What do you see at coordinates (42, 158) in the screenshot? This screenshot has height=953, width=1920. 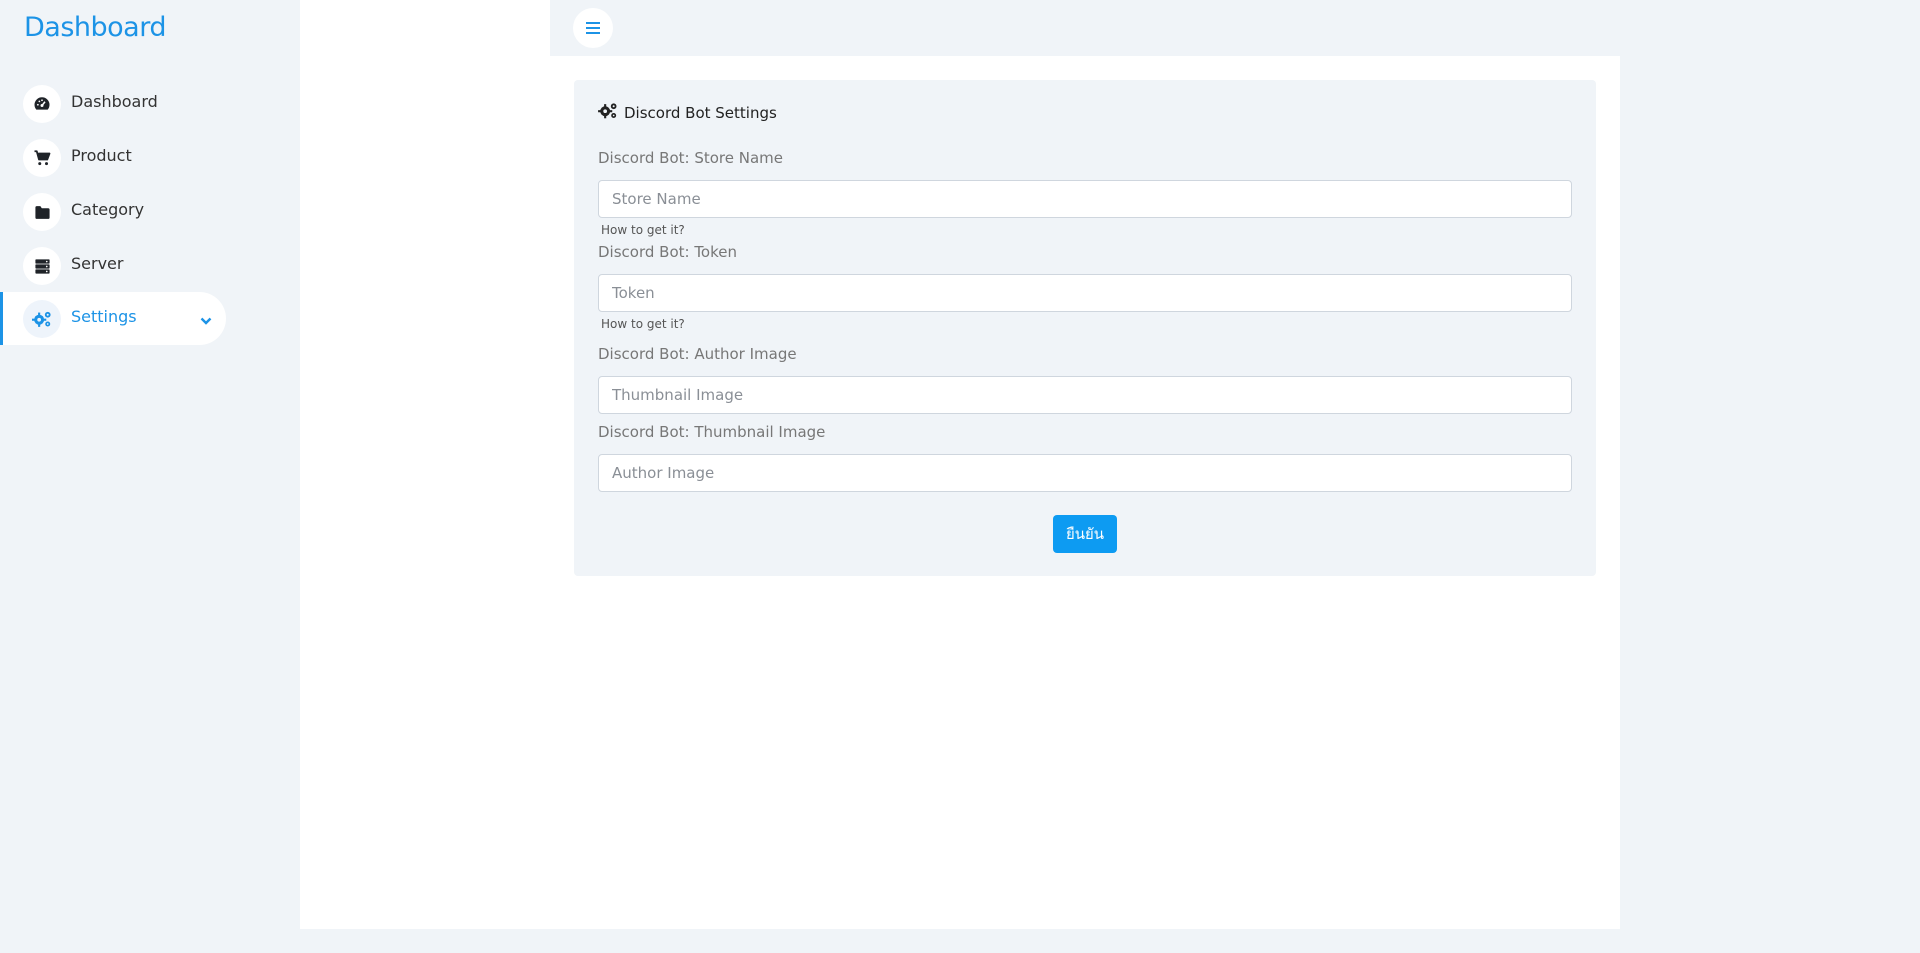 I see `cart-icon` at bounding box center [42, 158].